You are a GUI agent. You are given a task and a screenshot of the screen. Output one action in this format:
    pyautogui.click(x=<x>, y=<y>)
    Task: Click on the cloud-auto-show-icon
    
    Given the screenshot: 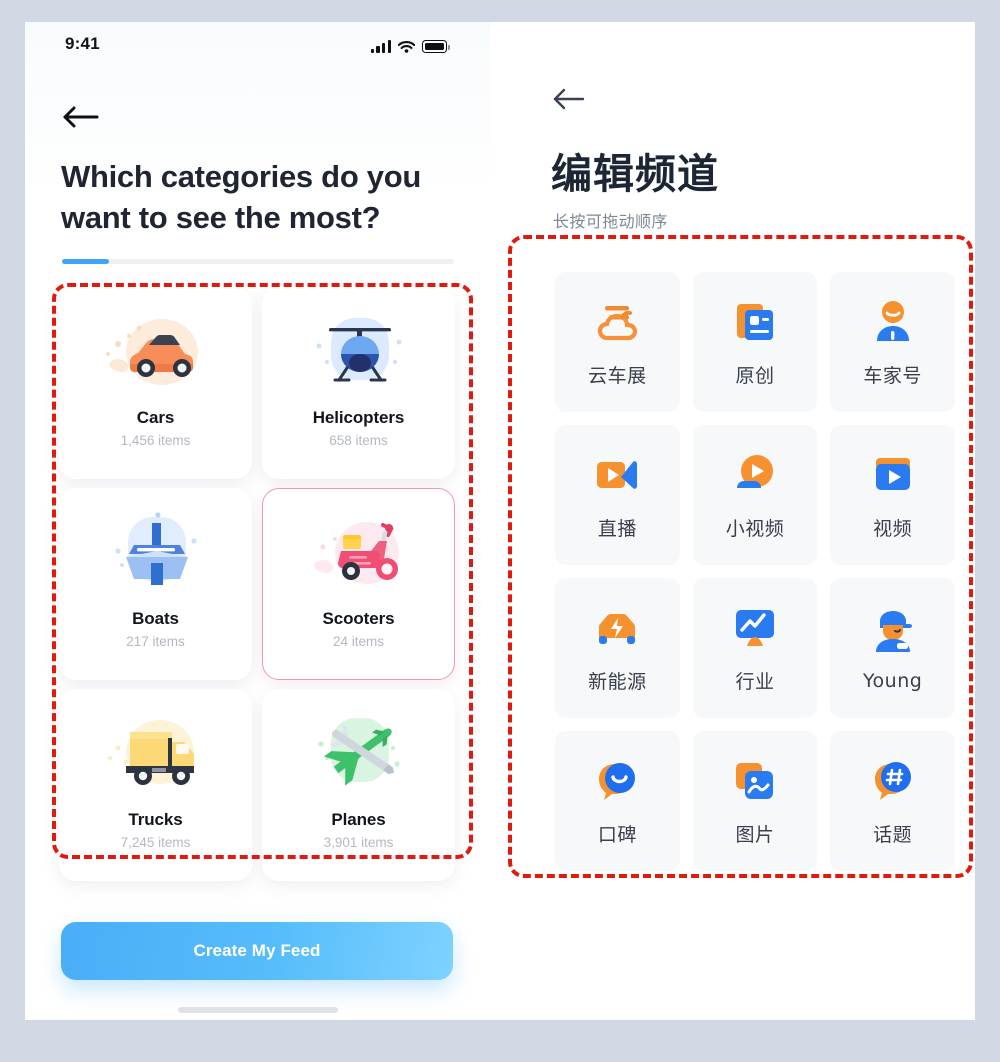 What is the action you would take?
    pyautogui.click(x=617, y=322)
    